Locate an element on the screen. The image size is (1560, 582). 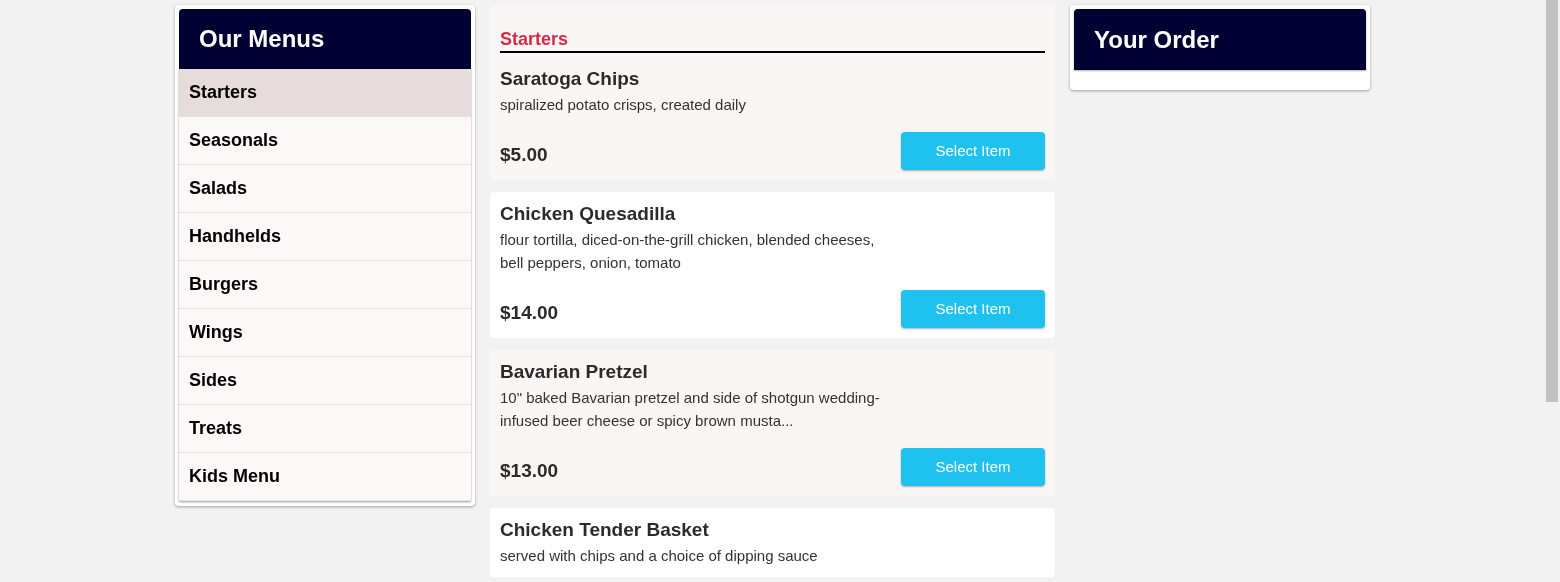
menu-item: Kids Menu is located at coordinates (325, 477).